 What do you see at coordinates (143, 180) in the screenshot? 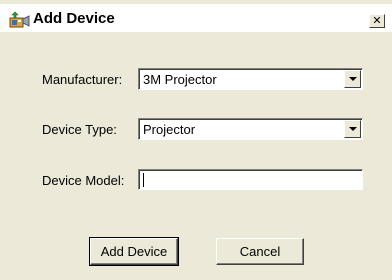
I see `text-caret` at bounding box center [143, 180].